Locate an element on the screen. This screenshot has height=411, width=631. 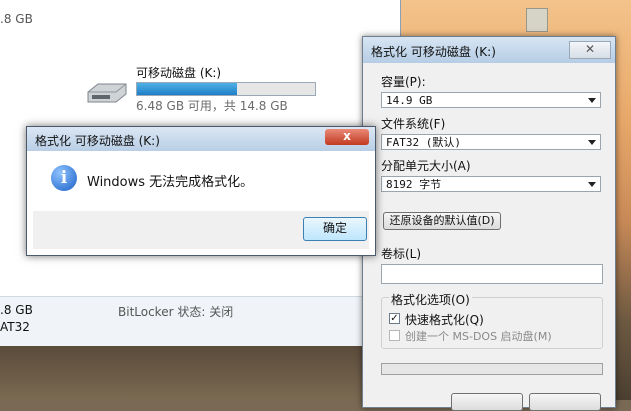
dialog-title: 格式化 可移动磁盘 (K:) is located at coordinates (97, 141).